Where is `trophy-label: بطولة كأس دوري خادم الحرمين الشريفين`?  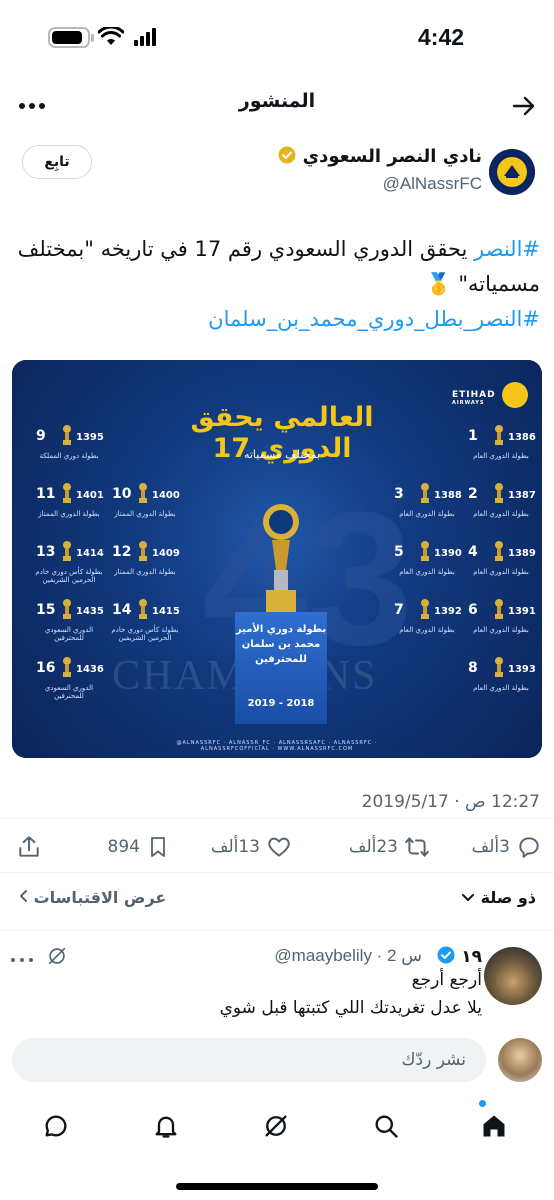
trophy-label: بطولة كأس دوري خادم الحرمين الشريفين is located at coordinates (69, 576).